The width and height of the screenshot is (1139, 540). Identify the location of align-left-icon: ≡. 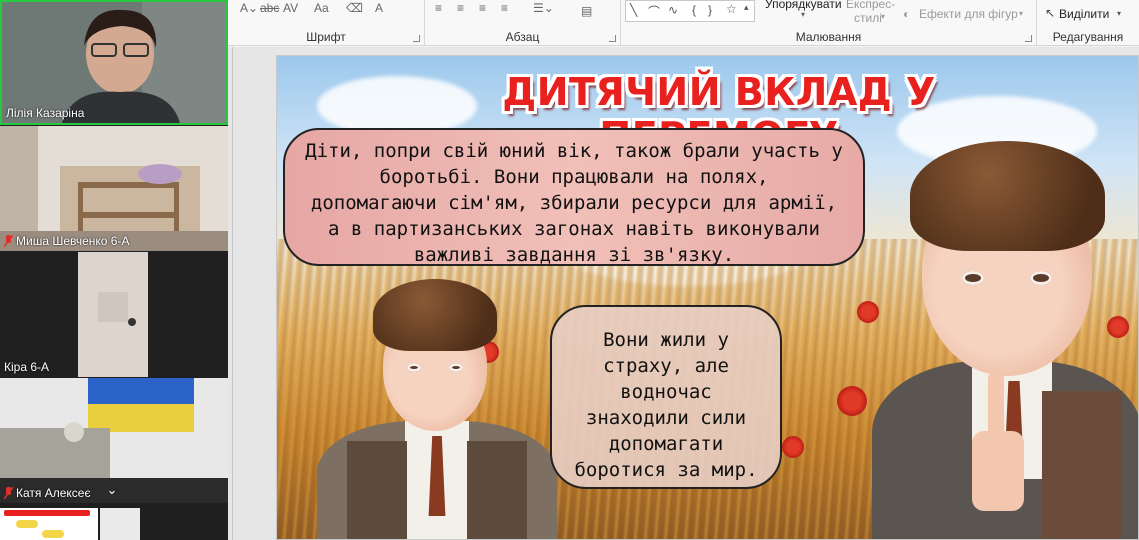
(438, 8).